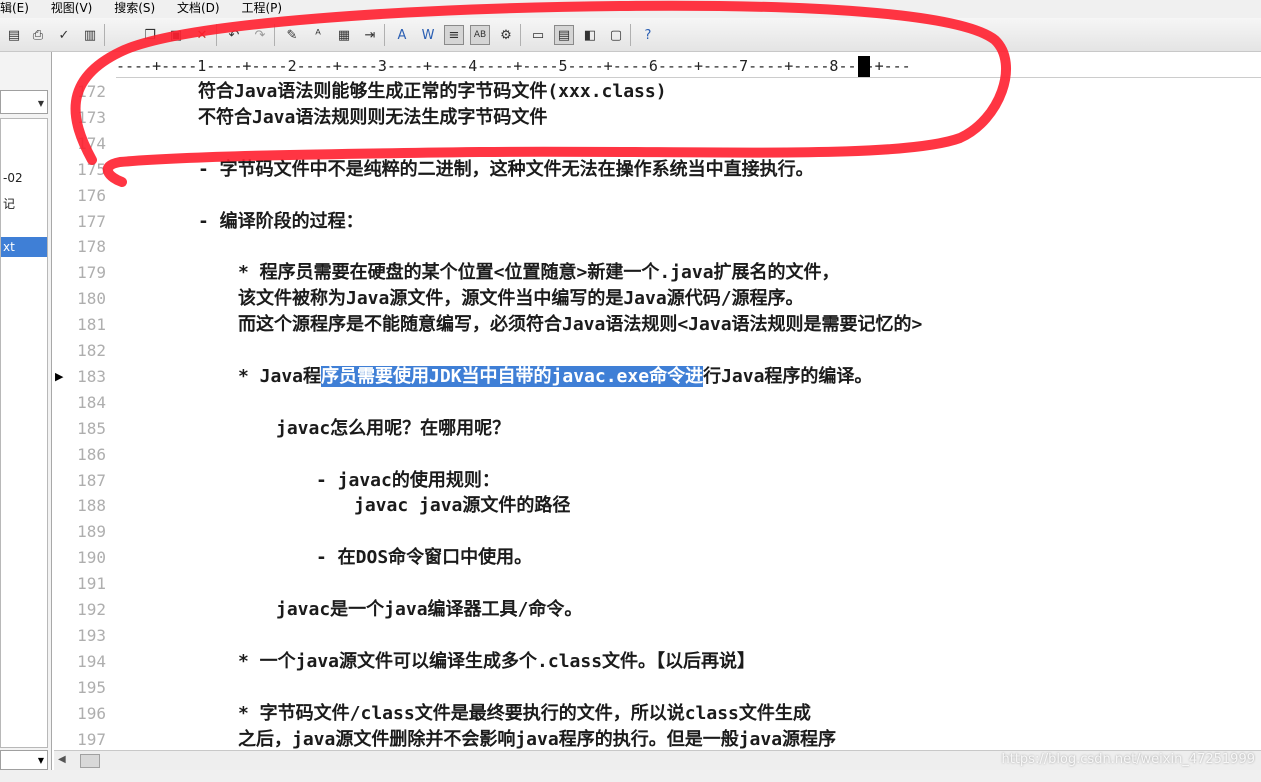 This screenshot has height=782, width=1261. What do you see at coordinates (13, 178) in the screenshot?
I see `list-item: -02` at bounding box center [13, 178].